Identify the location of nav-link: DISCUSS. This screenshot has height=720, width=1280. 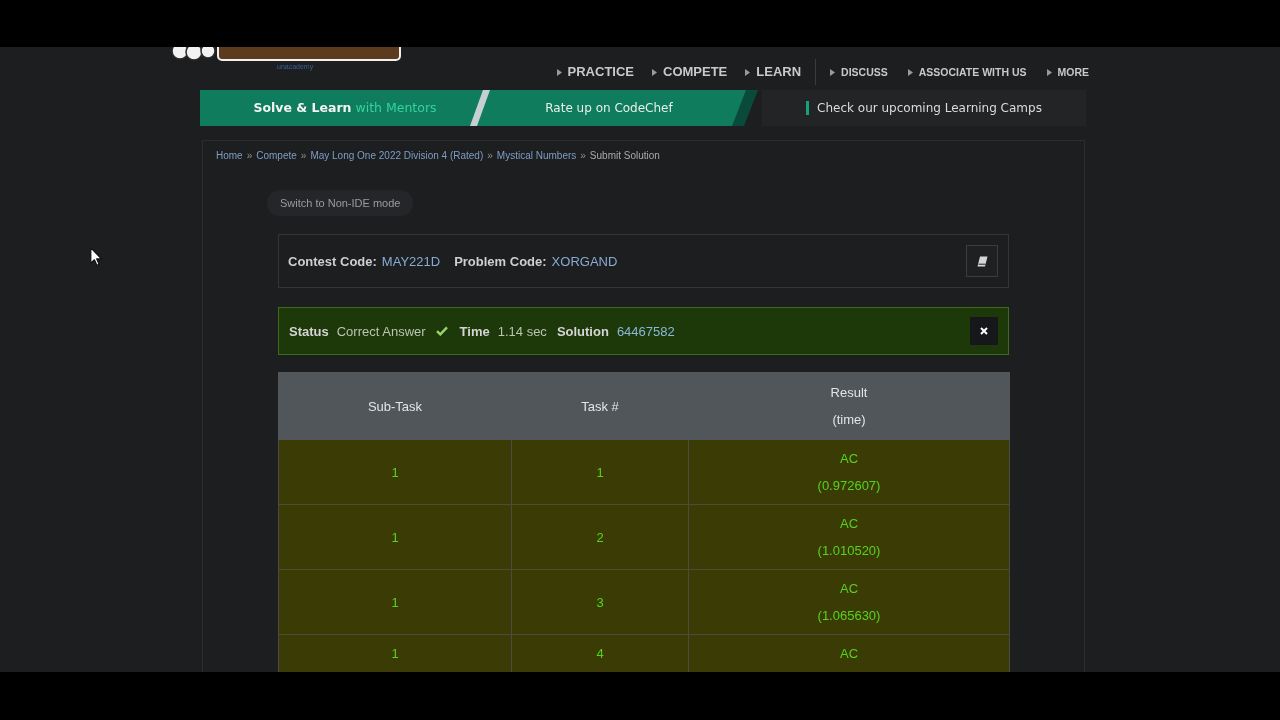
(859, 72).